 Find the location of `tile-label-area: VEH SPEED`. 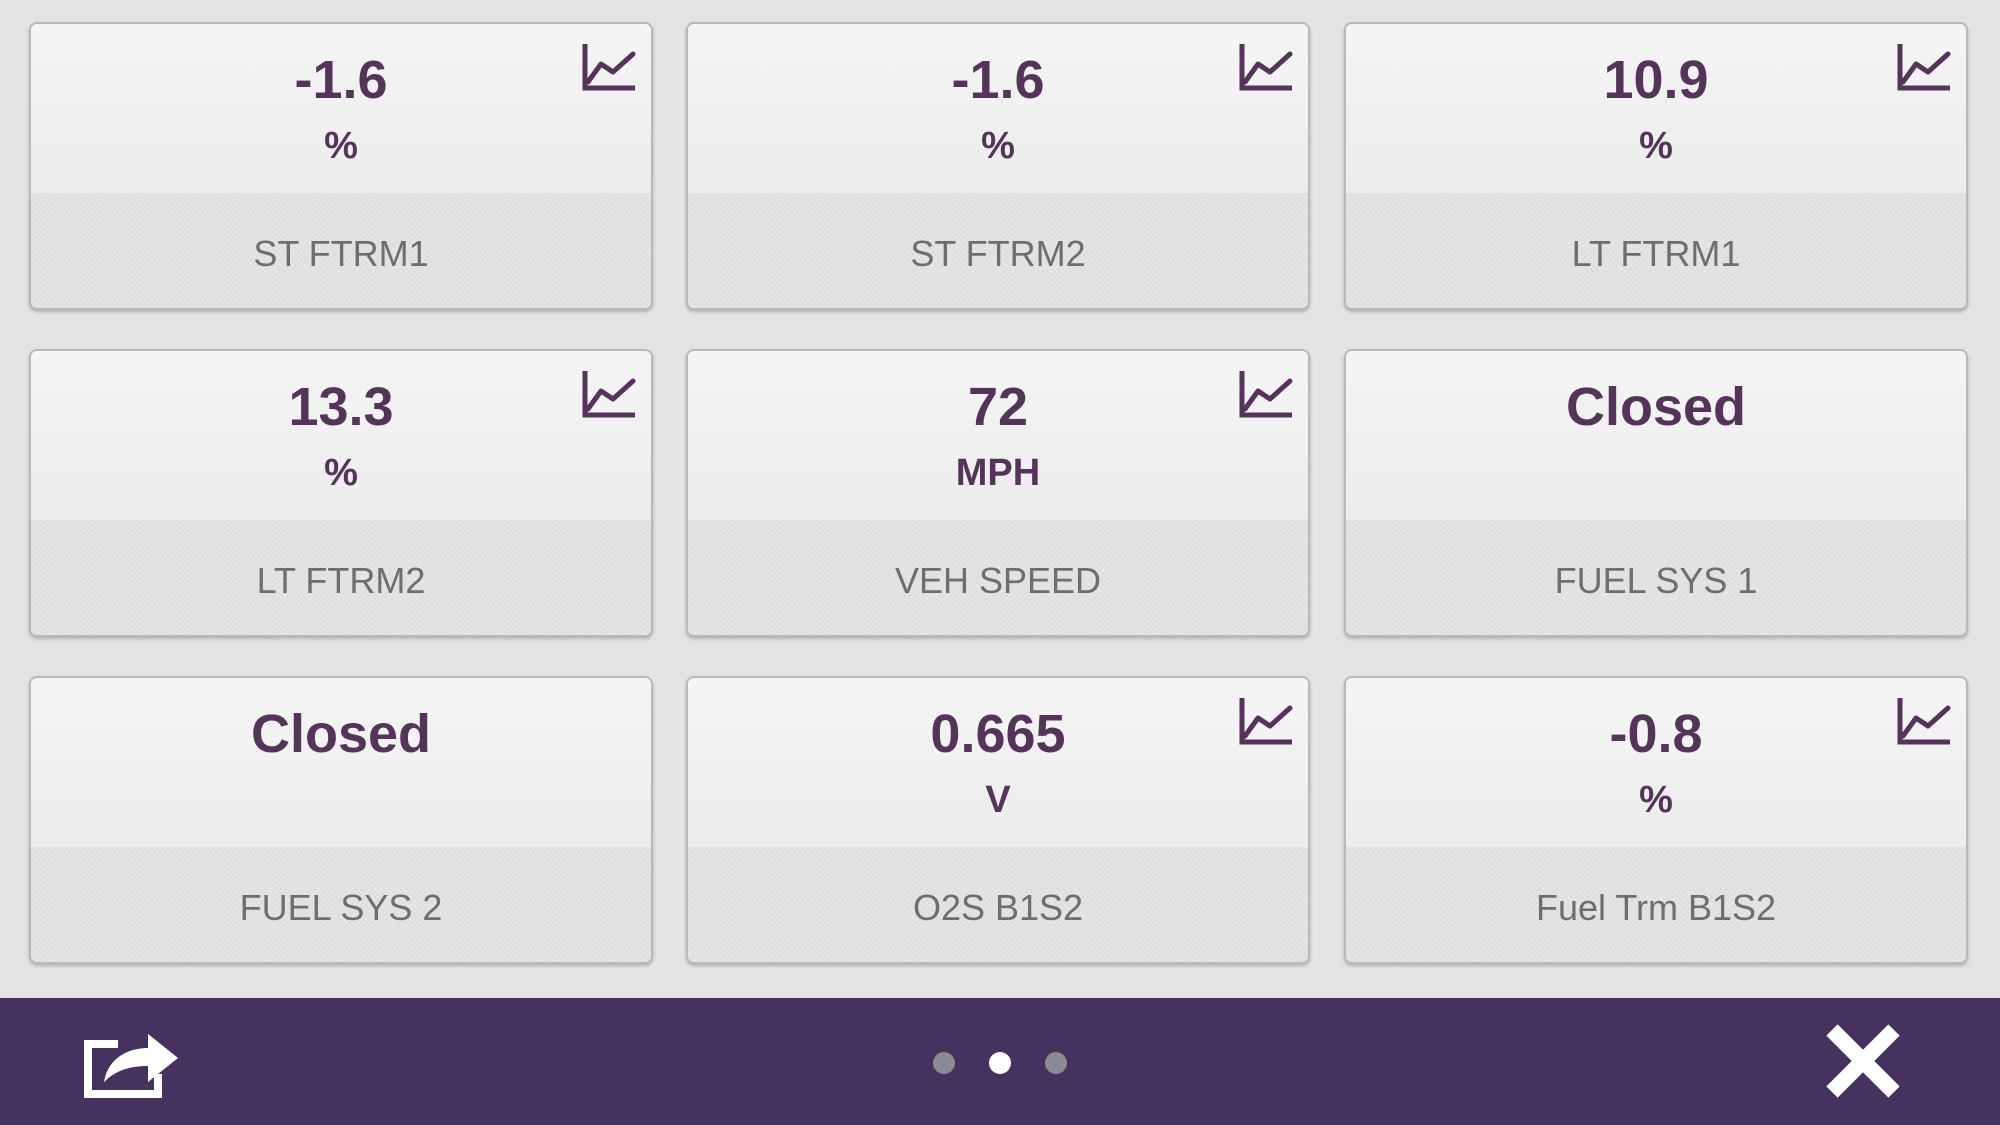

tile-label-area: VEH SPEED is located at coordinates (998, 577).